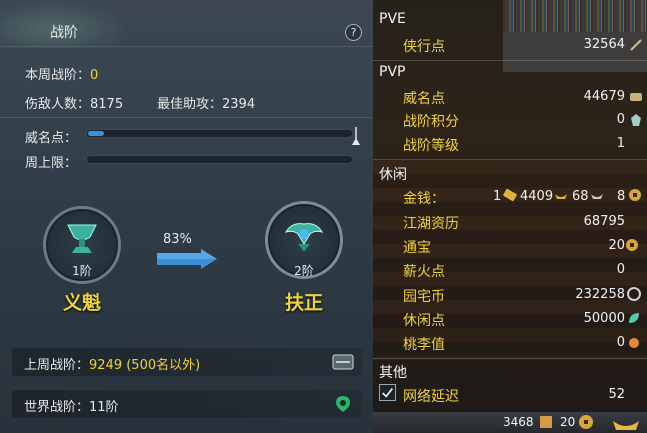 The width and height of the screenshot is (647, 433). What do you see at coordinates (393, 373) in the screenshot?
I see `section-other: 其他` at bounding box center [393, 373].